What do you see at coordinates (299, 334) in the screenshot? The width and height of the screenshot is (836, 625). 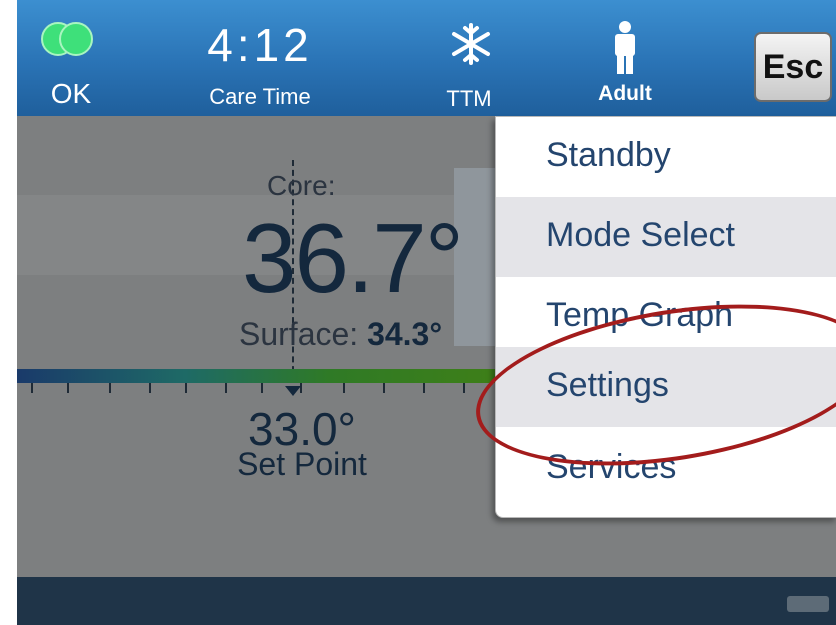 I see `surface-temp-label: Surface:` at bounding box center [299, 334].